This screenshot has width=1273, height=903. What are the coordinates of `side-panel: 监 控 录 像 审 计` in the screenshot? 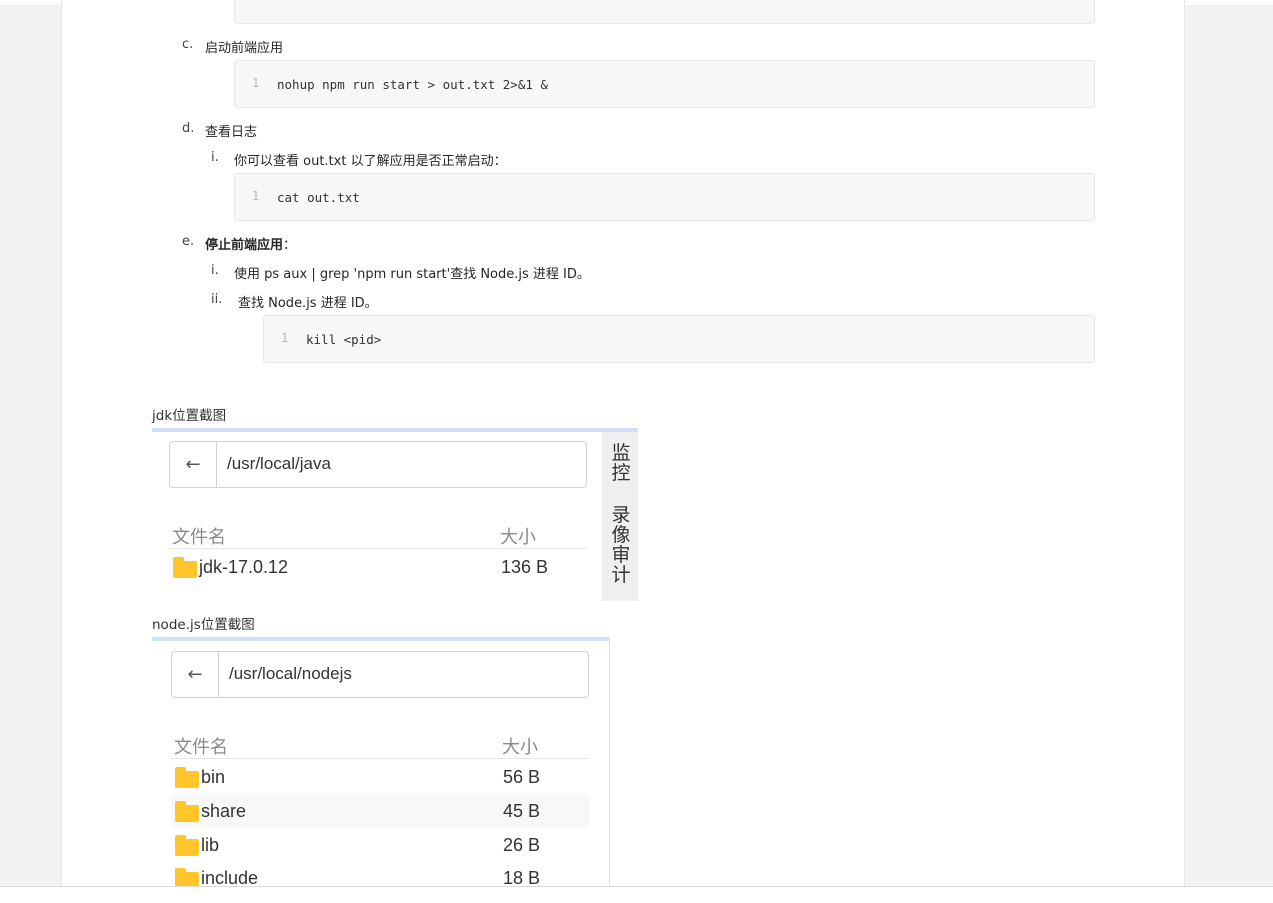 It's located at (620, 516).